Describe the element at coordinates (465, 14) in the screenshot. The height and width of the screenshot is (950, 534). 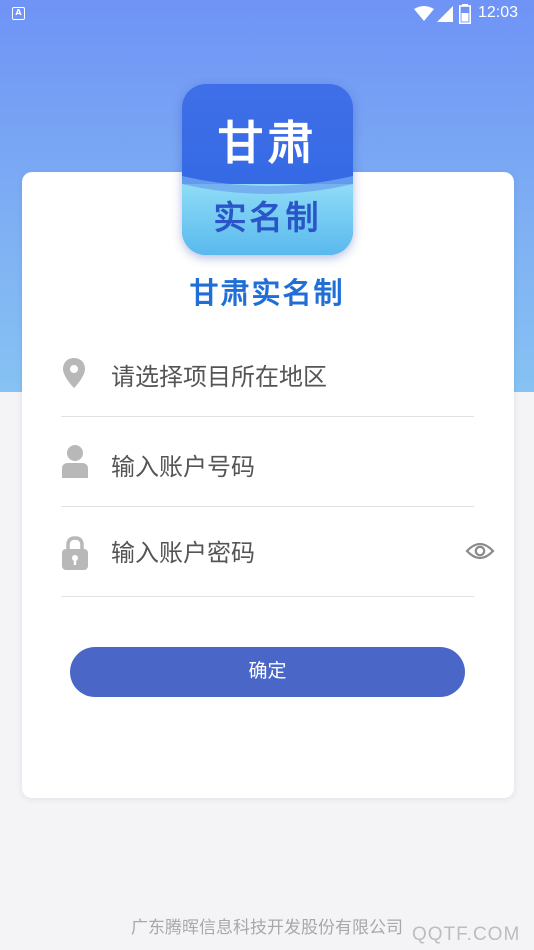
I see `battery-icon` at that location.